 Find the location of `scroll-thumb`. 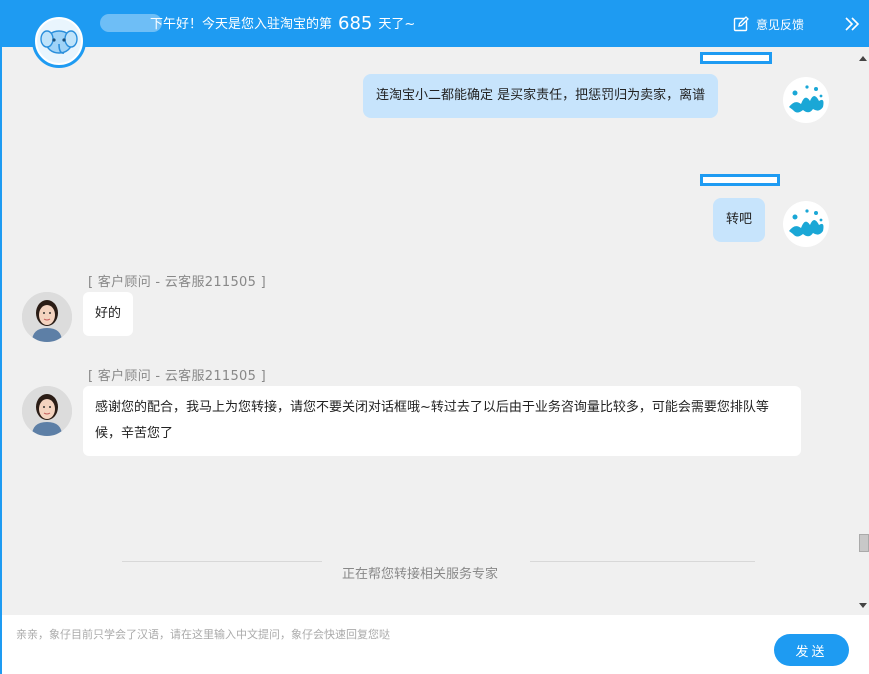

scroll-thumb is located at coordinates (864, 543).